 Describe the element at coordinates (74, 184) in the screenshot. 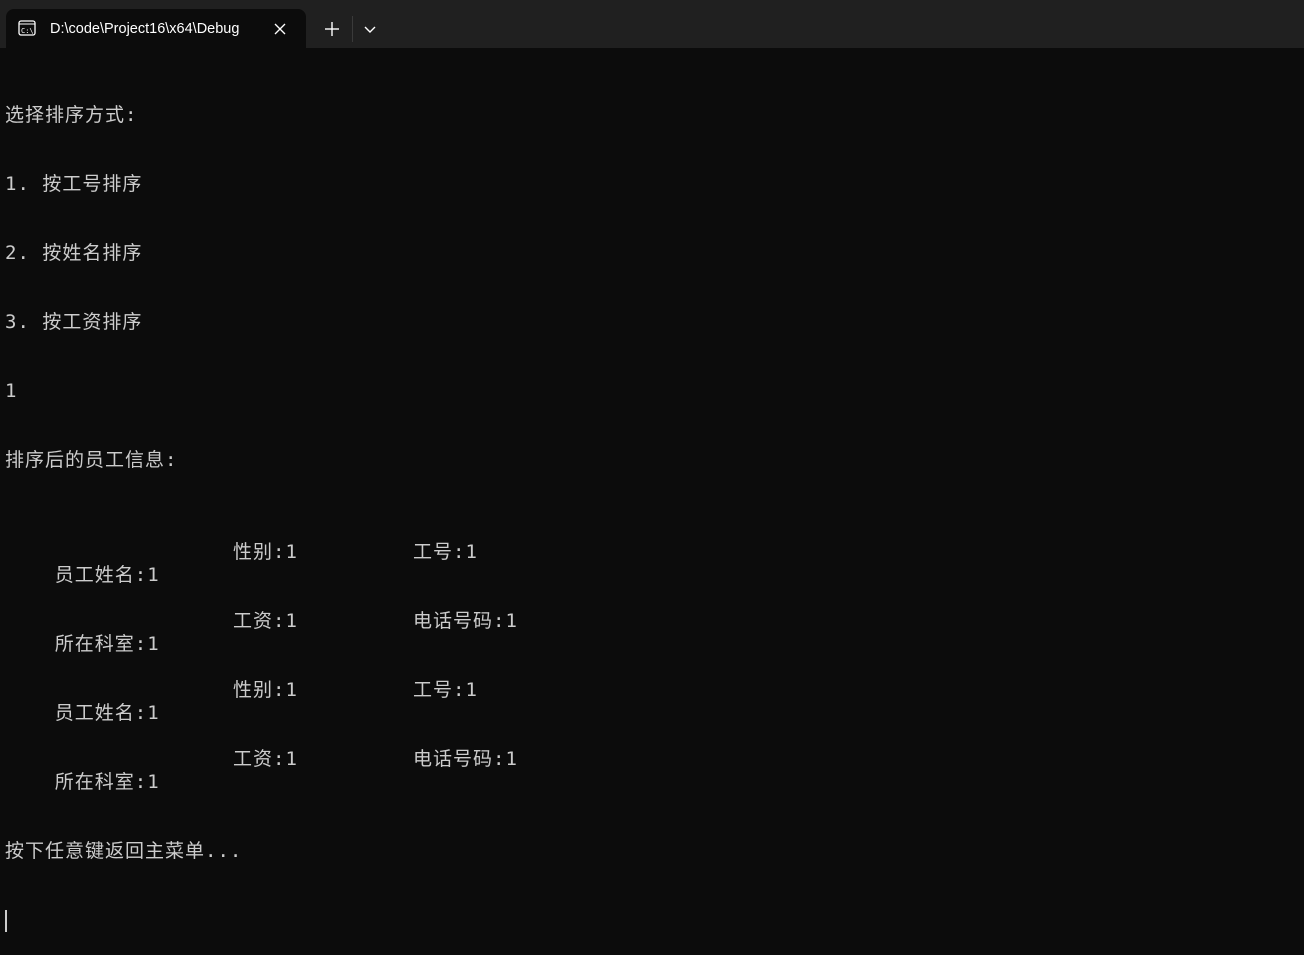

I see `menu-option-1: 1. 按工号排序` at that location.